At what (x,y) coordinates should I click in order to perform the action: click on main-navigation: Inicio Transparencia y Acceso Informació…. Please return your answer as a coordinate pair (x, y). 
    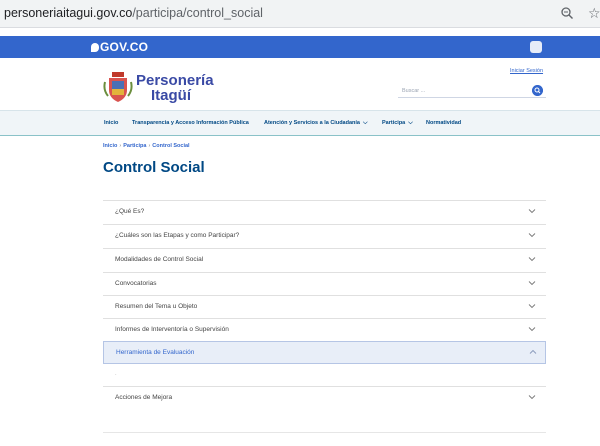
    Looking at the image, I should click on (300, 123).